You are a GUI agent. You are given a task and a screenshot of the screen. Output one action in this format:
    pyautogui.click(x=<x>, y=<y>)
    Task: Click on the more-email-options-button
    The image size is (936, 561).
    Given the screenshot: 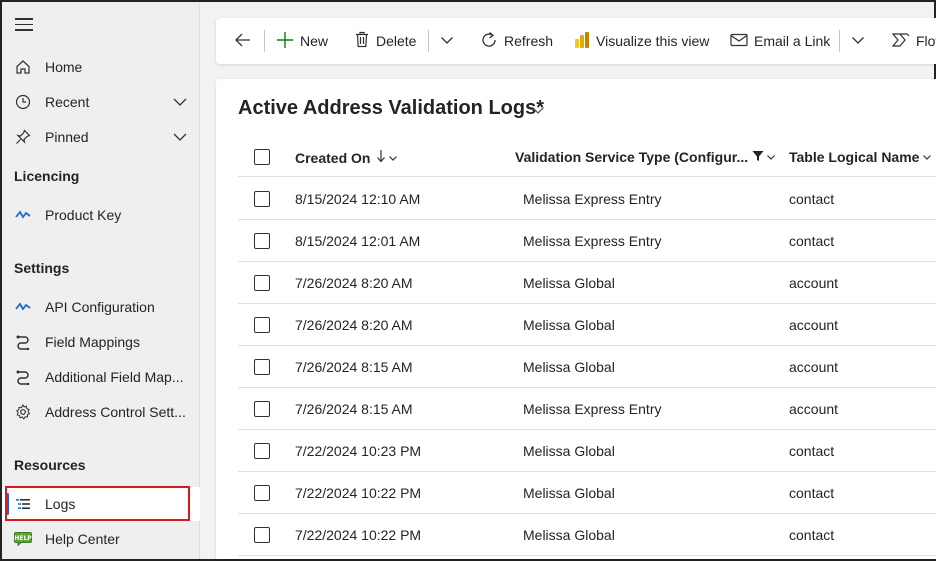 What is the action you would take?
    pyautogui.click(x=861, y=41)
    